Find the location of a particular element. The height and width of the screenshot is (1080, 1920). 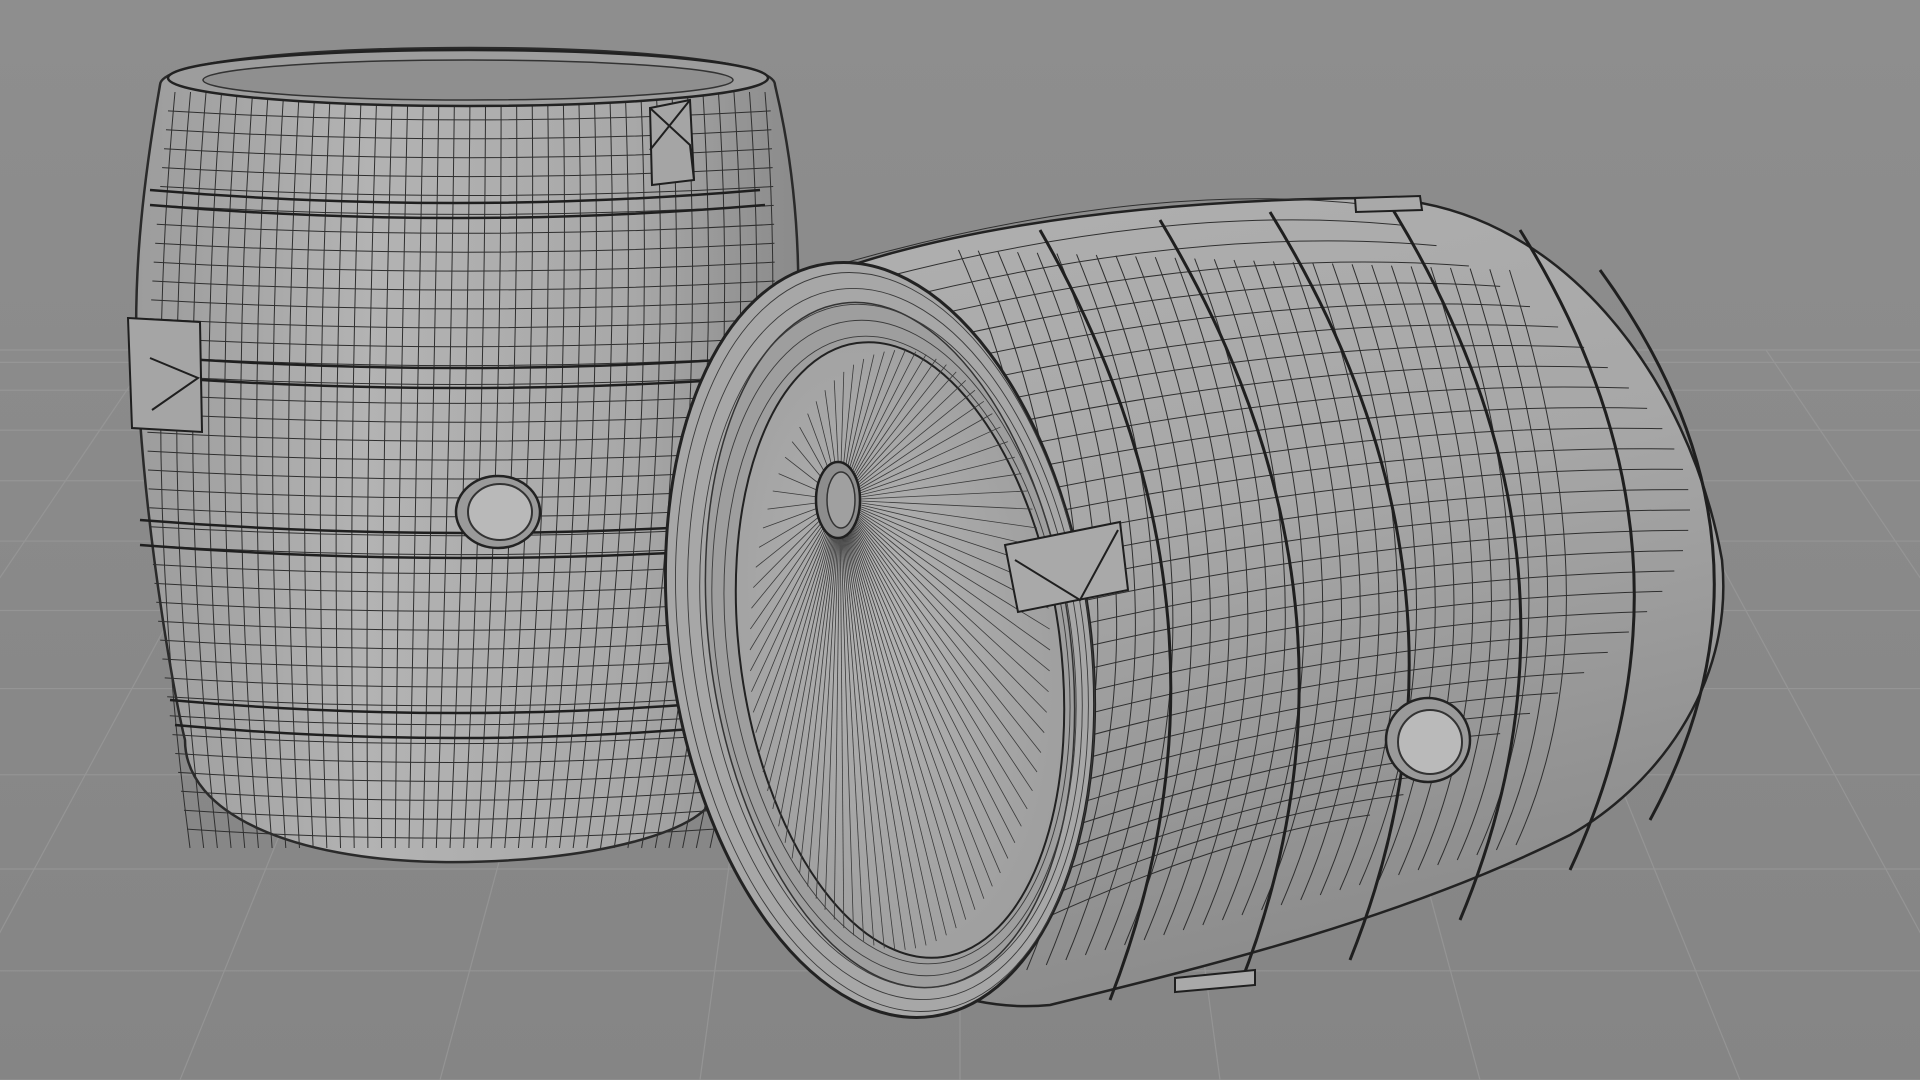

barrel-upright-clip-side is located at coordinates (165, 375).